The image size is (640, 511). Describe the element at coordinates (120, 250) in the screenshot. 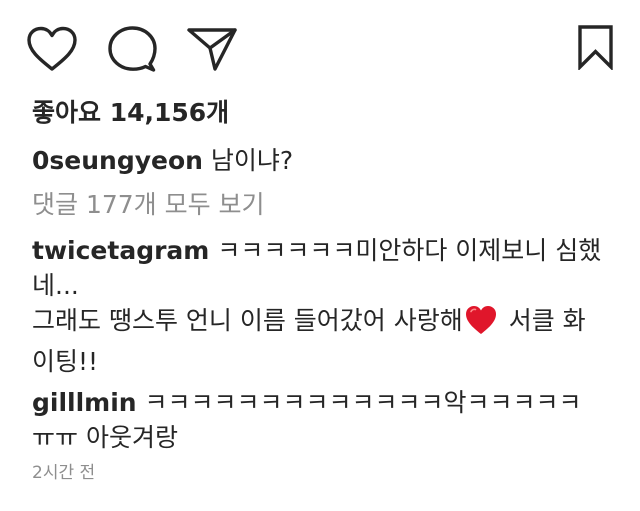

I see `comment-username: twicetagram` at that location.